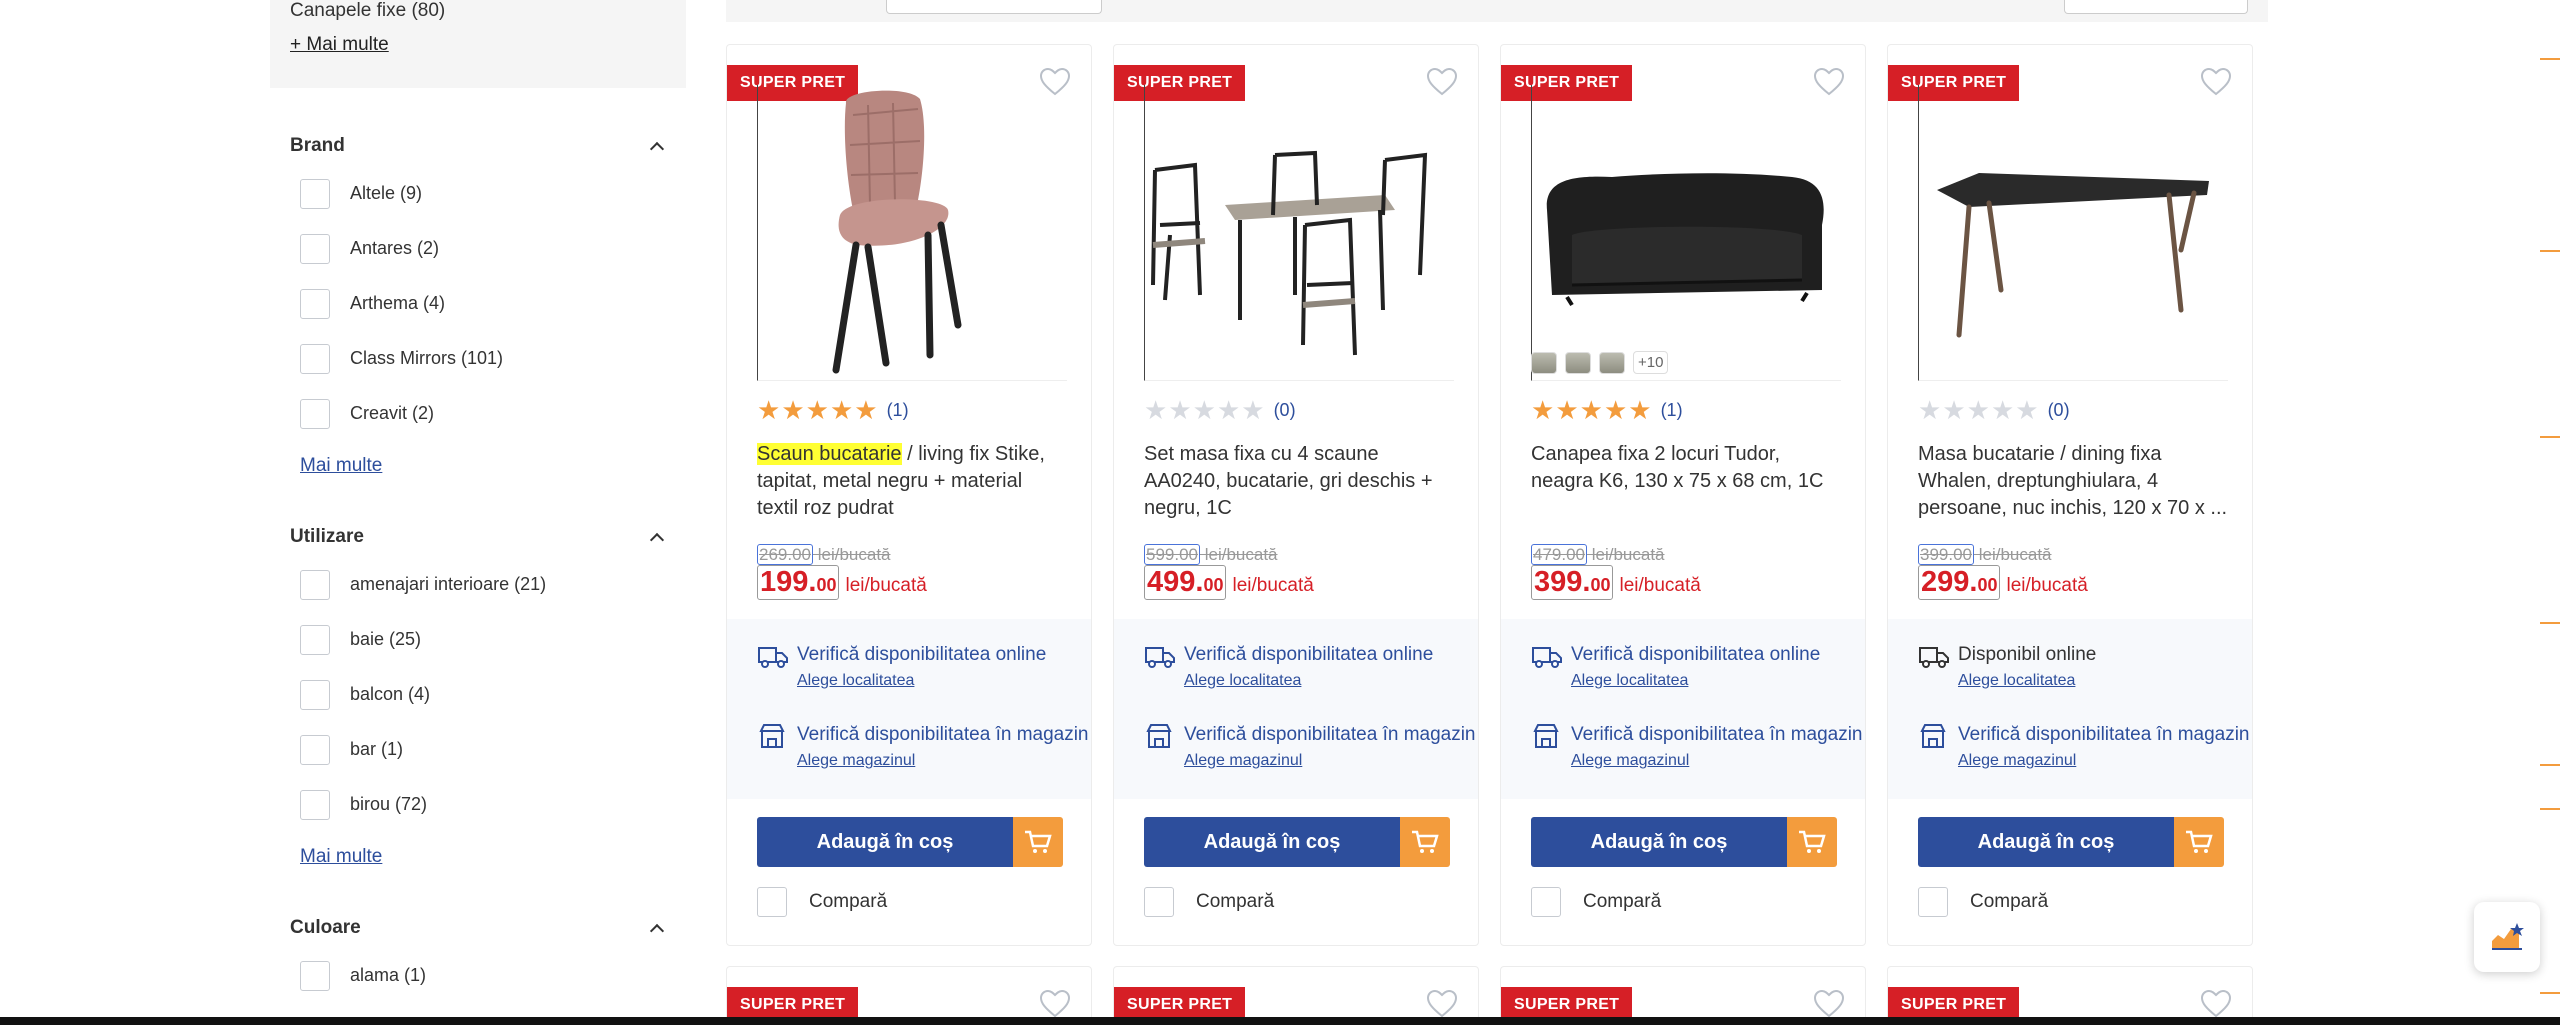  What do you see at coordinates (2507, 937) in the screenshot?
I see `support-widget-button` at bounding box center [2507, 937].